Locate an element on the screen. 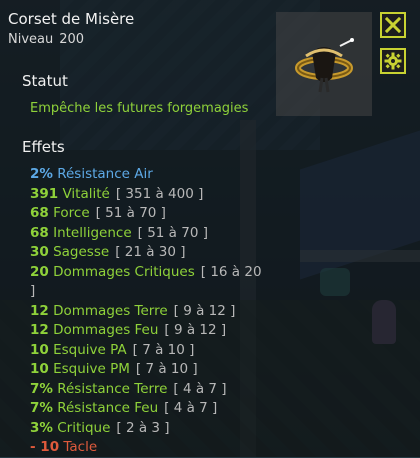 The image size is (420, 458). effect-row: 2% Résistance Air is located at coordinates (150, 175).